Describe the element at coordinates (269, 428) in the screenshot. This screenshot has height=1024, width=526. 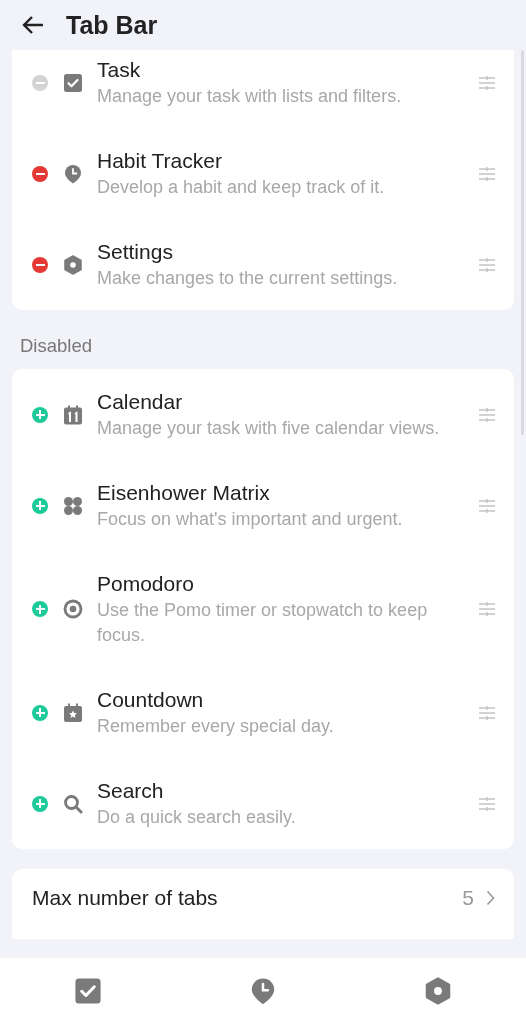
I see `item-description: Manage your task with five calendar views.` at that location.